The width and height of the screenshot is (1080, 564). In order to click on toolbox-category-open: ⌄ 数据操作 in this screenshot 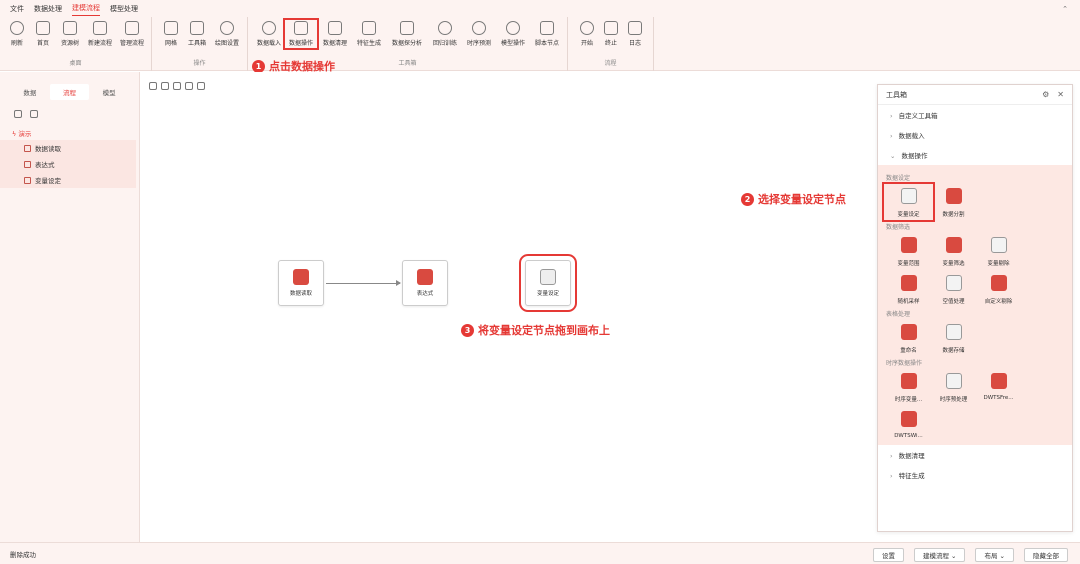, I will do `click(975, 155)`.